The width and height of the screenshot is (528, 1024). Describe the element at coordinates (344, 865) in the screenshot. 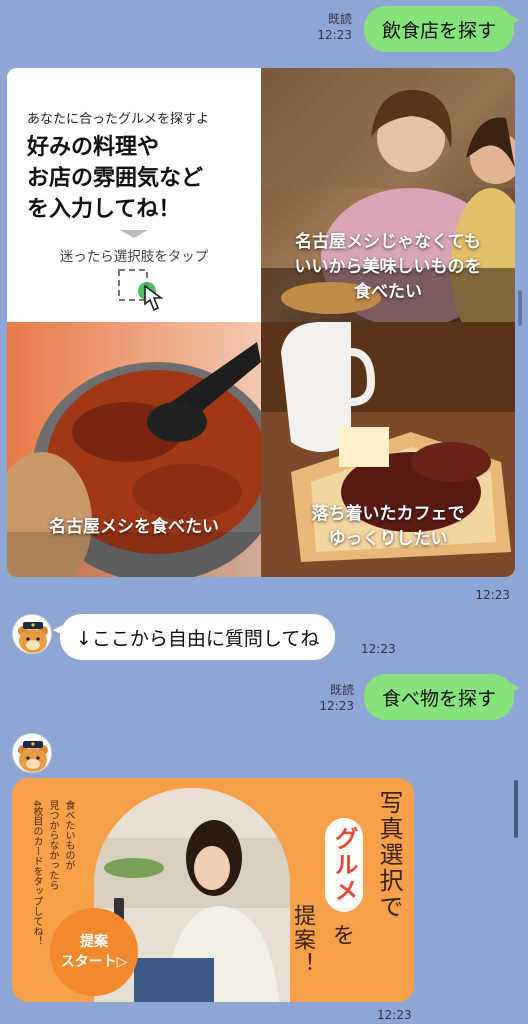

I see `gourmet-word: グルメ` at that location.